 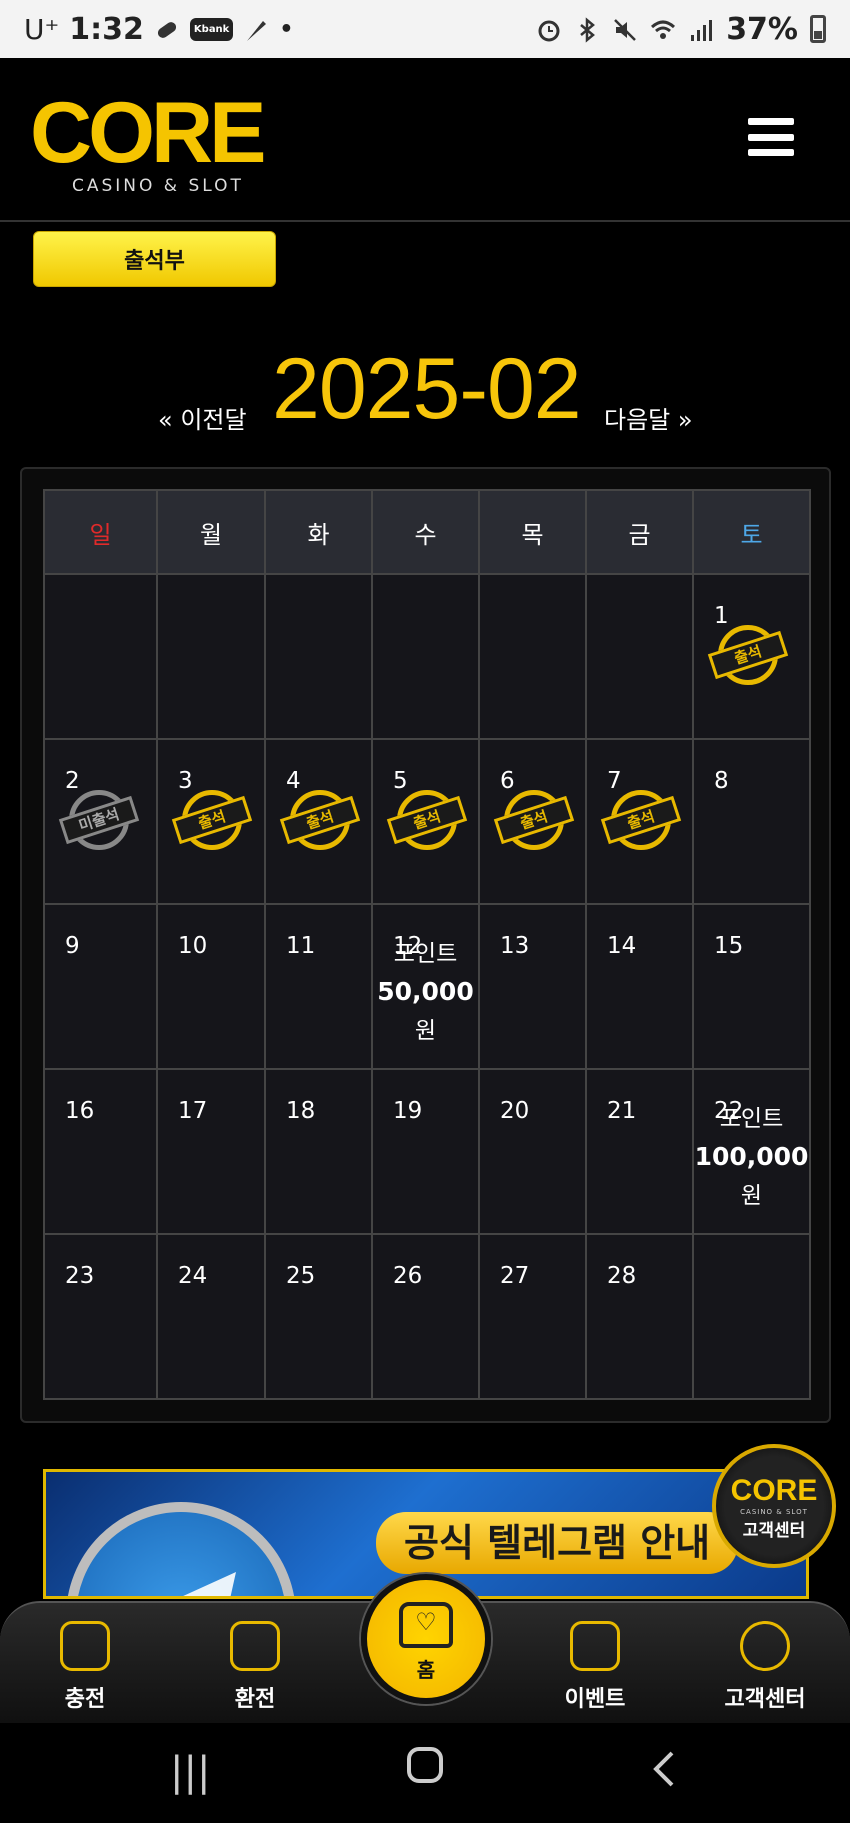 I want to click on deposit-icon, so click(x=85, y=1646).